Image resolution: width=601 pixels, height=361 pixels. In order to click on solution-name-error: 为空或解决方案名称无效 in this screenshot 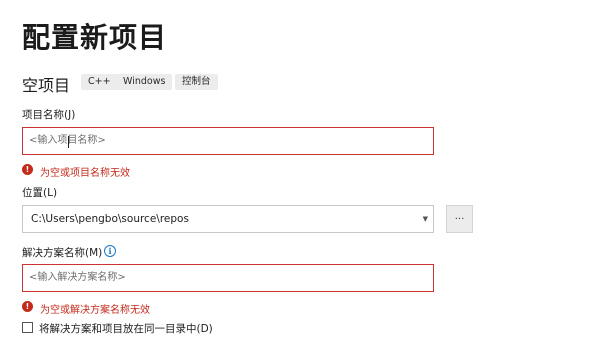, I will do `click(95, 310)`.